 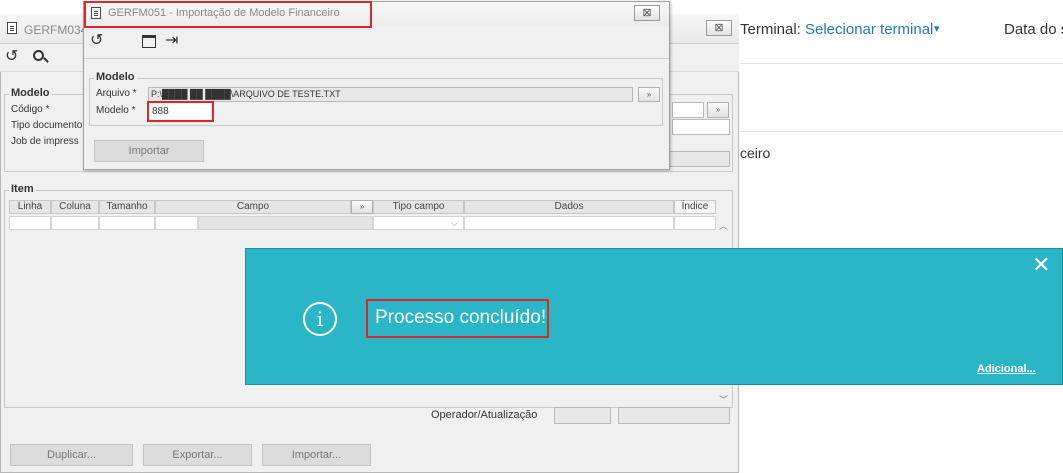 I want to click on column-header-dados: Dados, so click(x=569, y=207).